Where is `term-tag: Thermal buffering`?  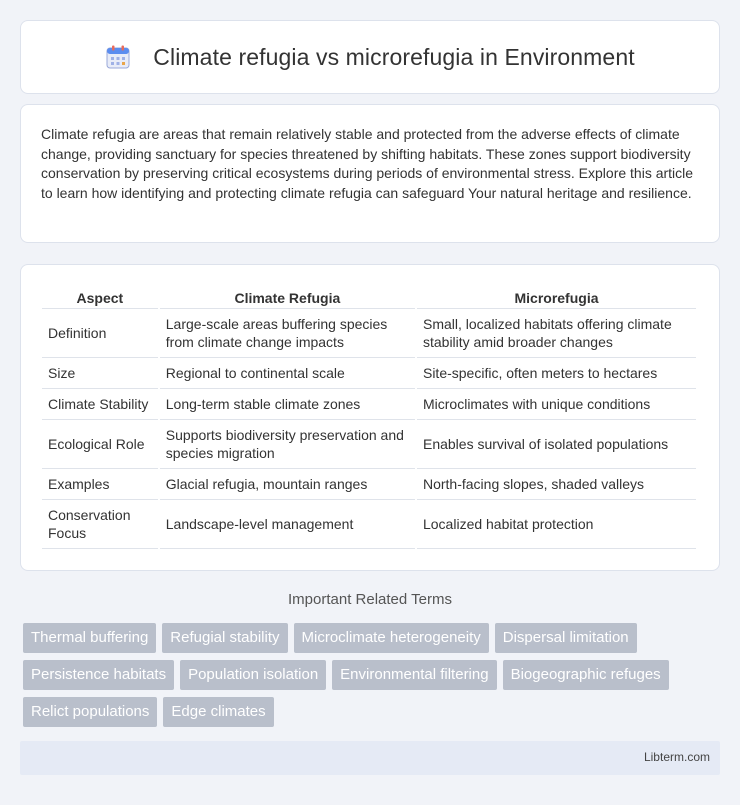 term-tag: Thermal buffering is located at coordinates (90, 638).